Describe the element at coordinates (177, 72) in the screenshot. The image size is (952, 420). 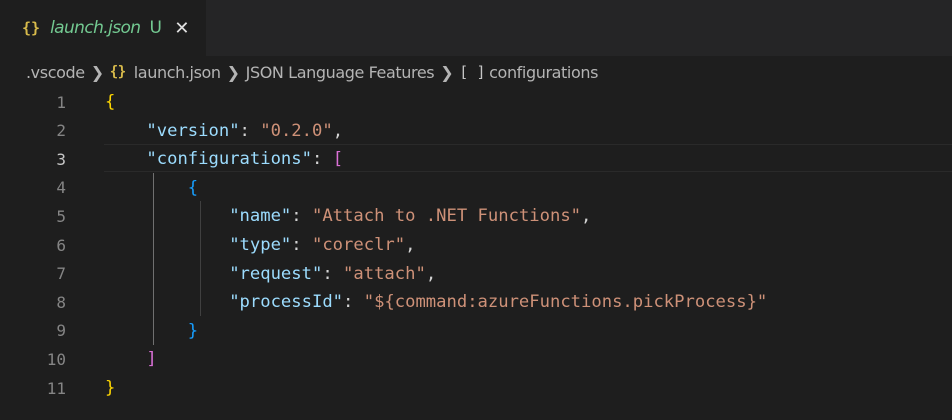
I see `breadcrumb-file: launch.json` at that location.